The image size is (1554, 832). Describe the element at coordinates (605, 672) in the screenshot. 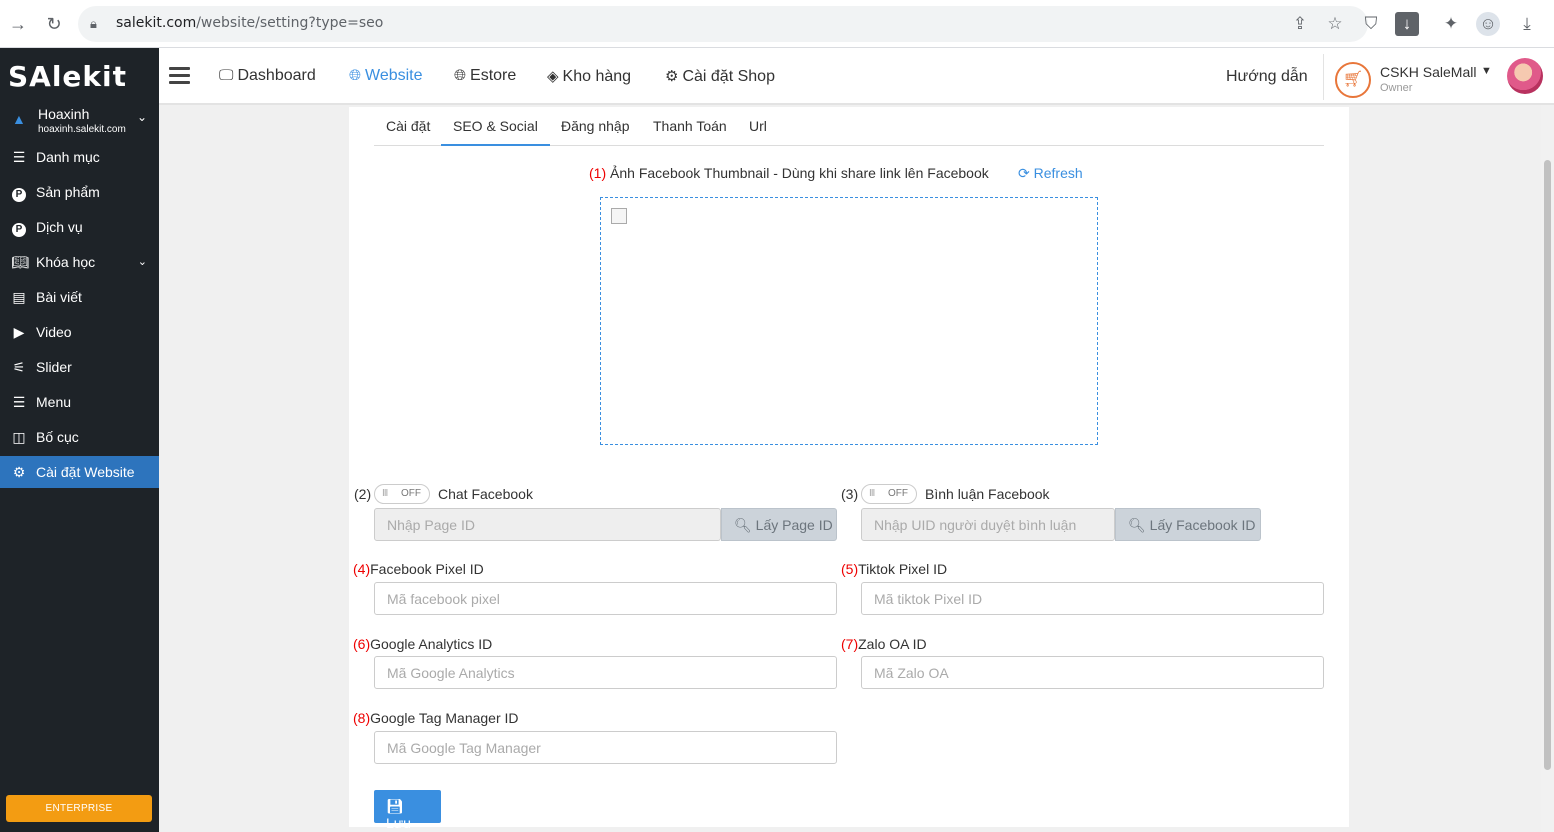

I see `google-analytics-input: Mã Google Analytics` at that location.